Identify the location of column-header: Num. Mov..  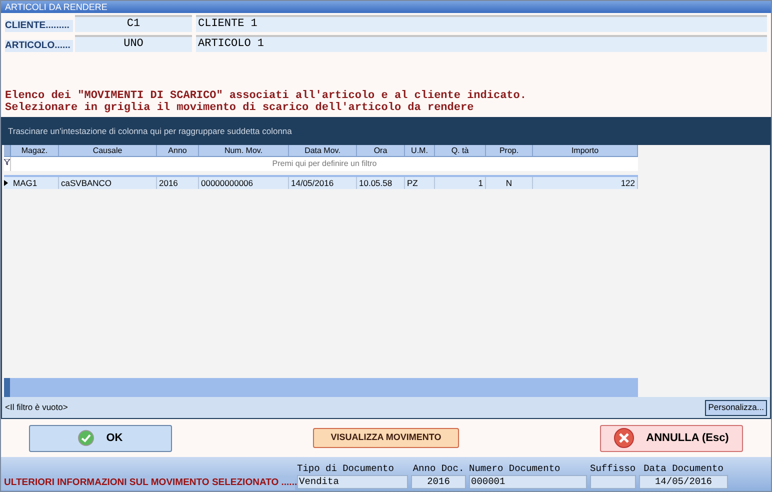
(244, 150).